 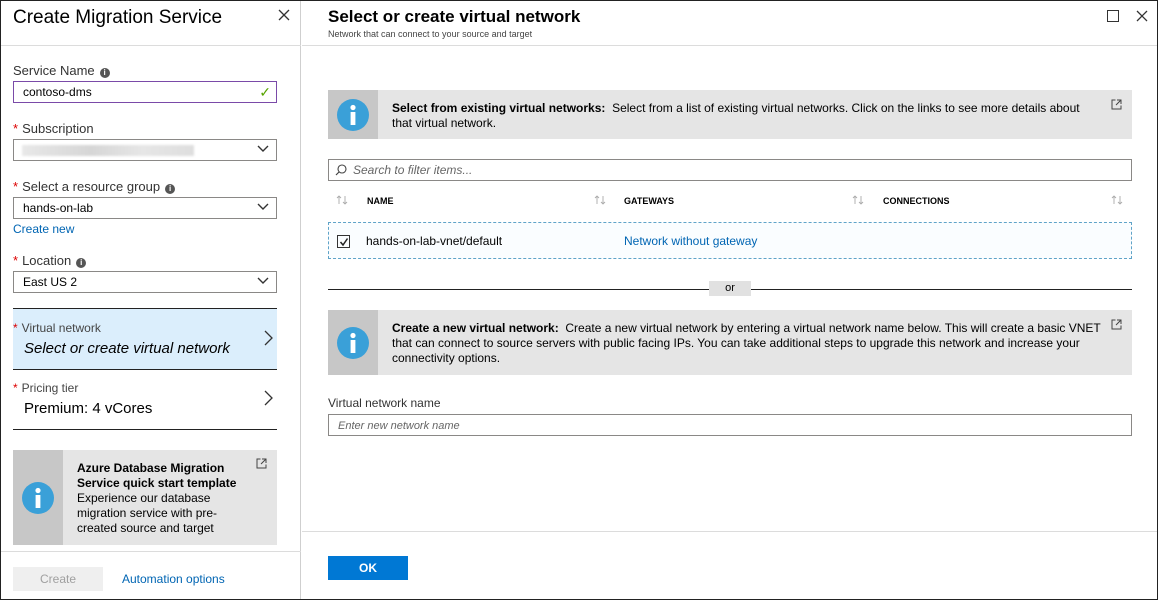 I want to click on resource-group-label: * Select a resource group i, so click(x=94, y=186).